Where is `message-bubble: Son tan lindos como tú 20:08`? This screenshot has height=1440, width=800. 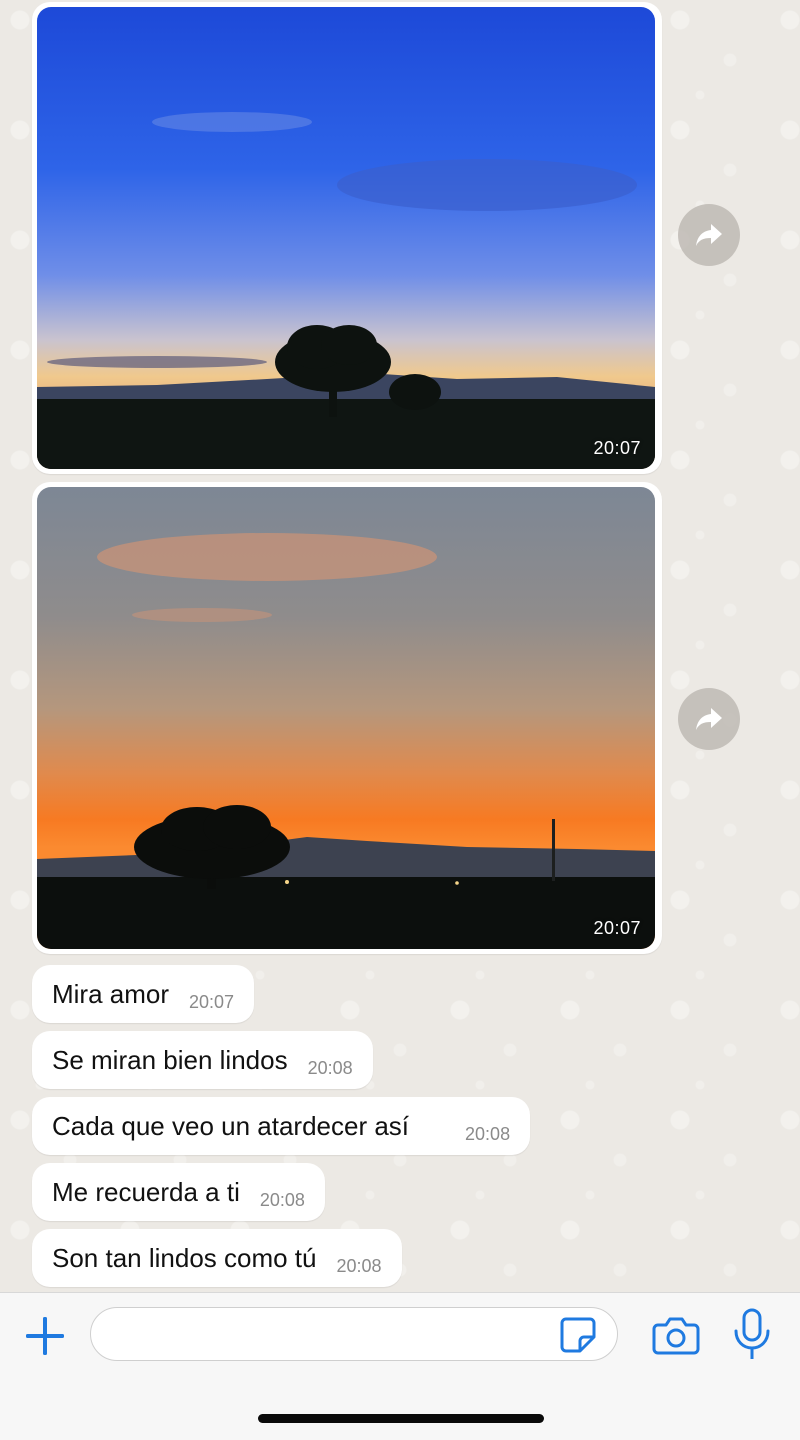 message-bubble: Son tan lindos como tú 20:08 is located at coordinates (217, 1258).